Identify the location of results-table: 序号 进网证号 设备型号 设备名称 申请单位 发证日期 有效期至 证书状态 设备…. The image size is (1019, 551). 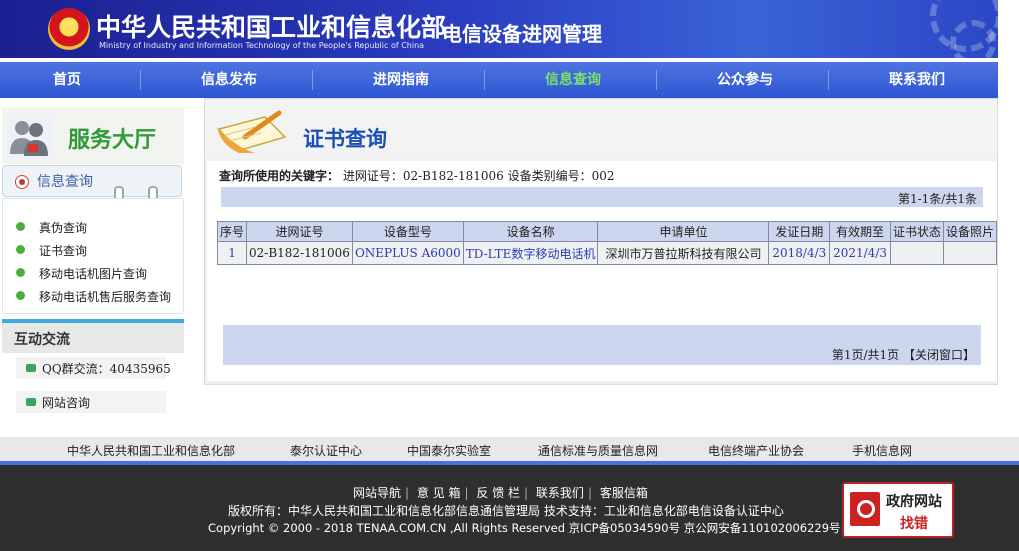
(607, 243).